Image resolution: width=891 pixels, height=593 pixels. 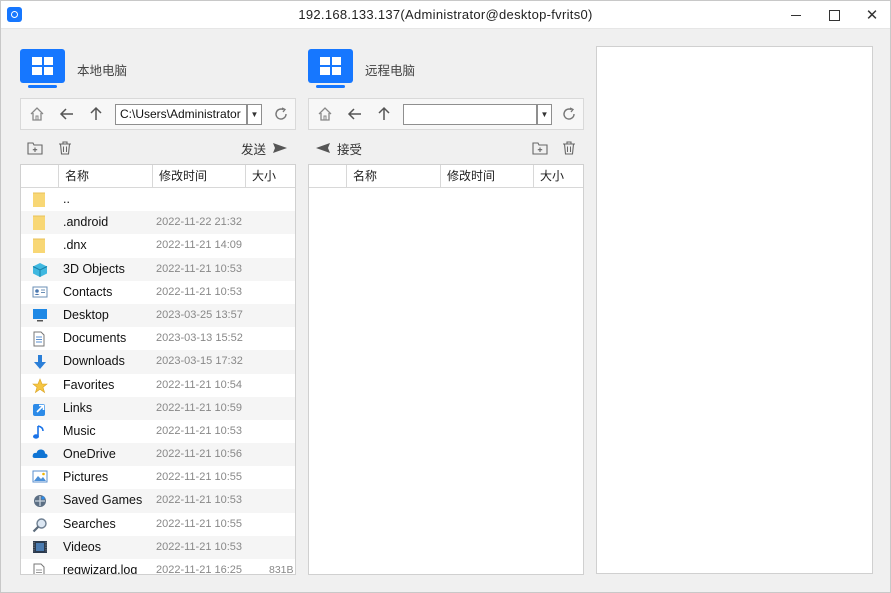 I want to click on file-row: .., so click(x=158, y=199).